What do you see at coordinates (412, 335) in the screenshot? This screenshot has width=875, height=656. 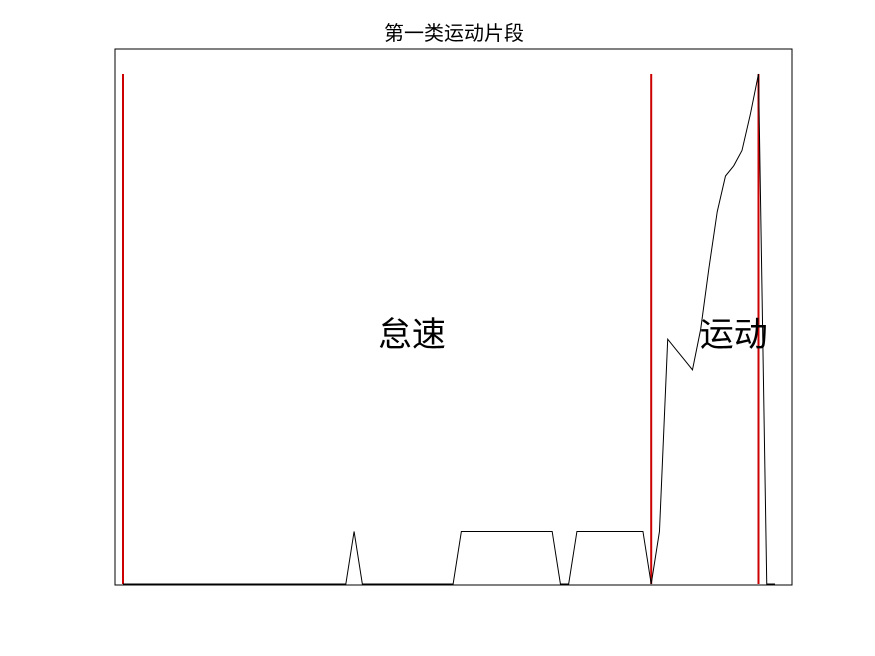 I see `annotation-0: 怠速` at bounding box center [412, 335].